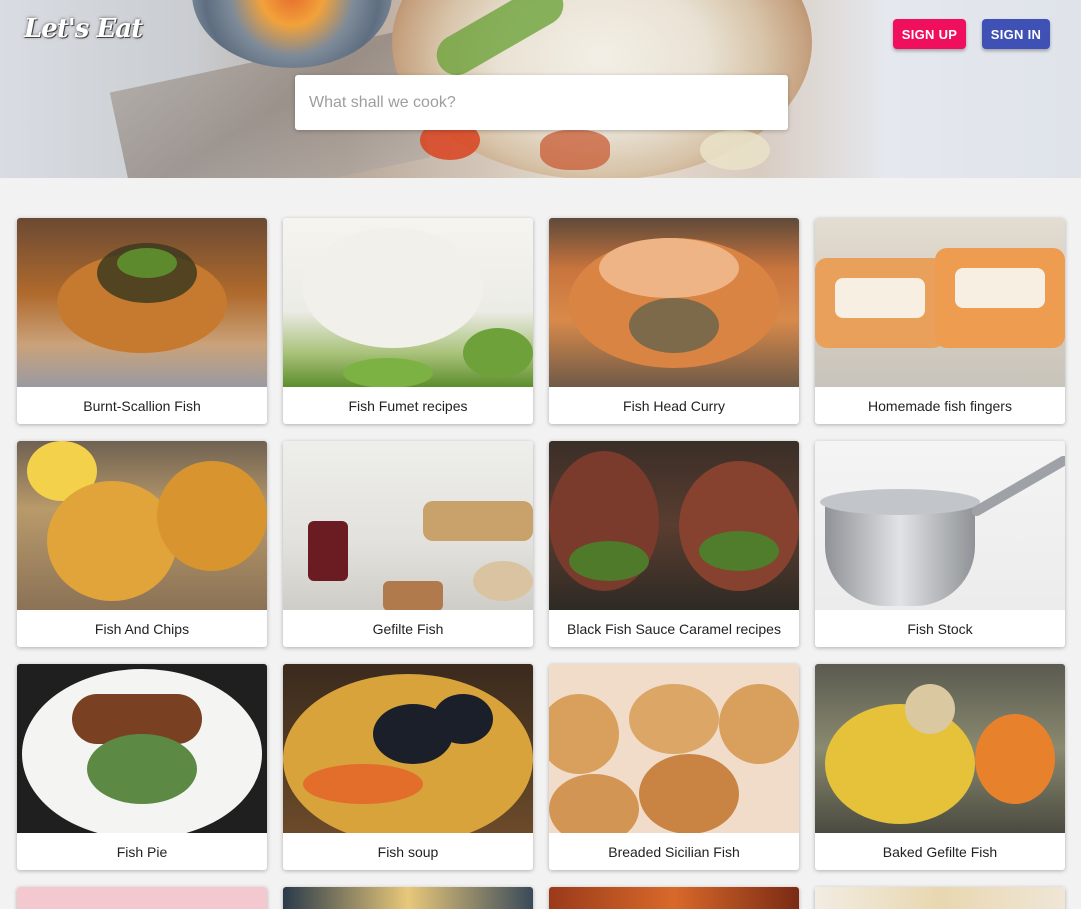 This screenshot has height=909, width=1081. I want to click on recipe-title: Fish soup, so click(408, 851).